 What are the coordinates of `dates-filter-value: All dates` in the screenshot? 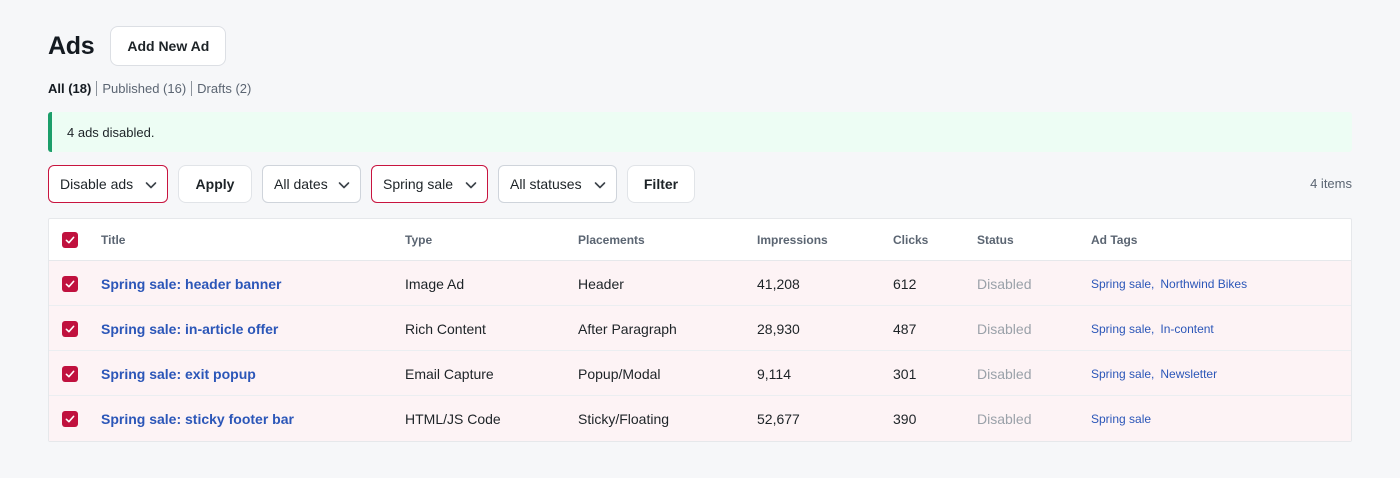 It's located at (301, 184).